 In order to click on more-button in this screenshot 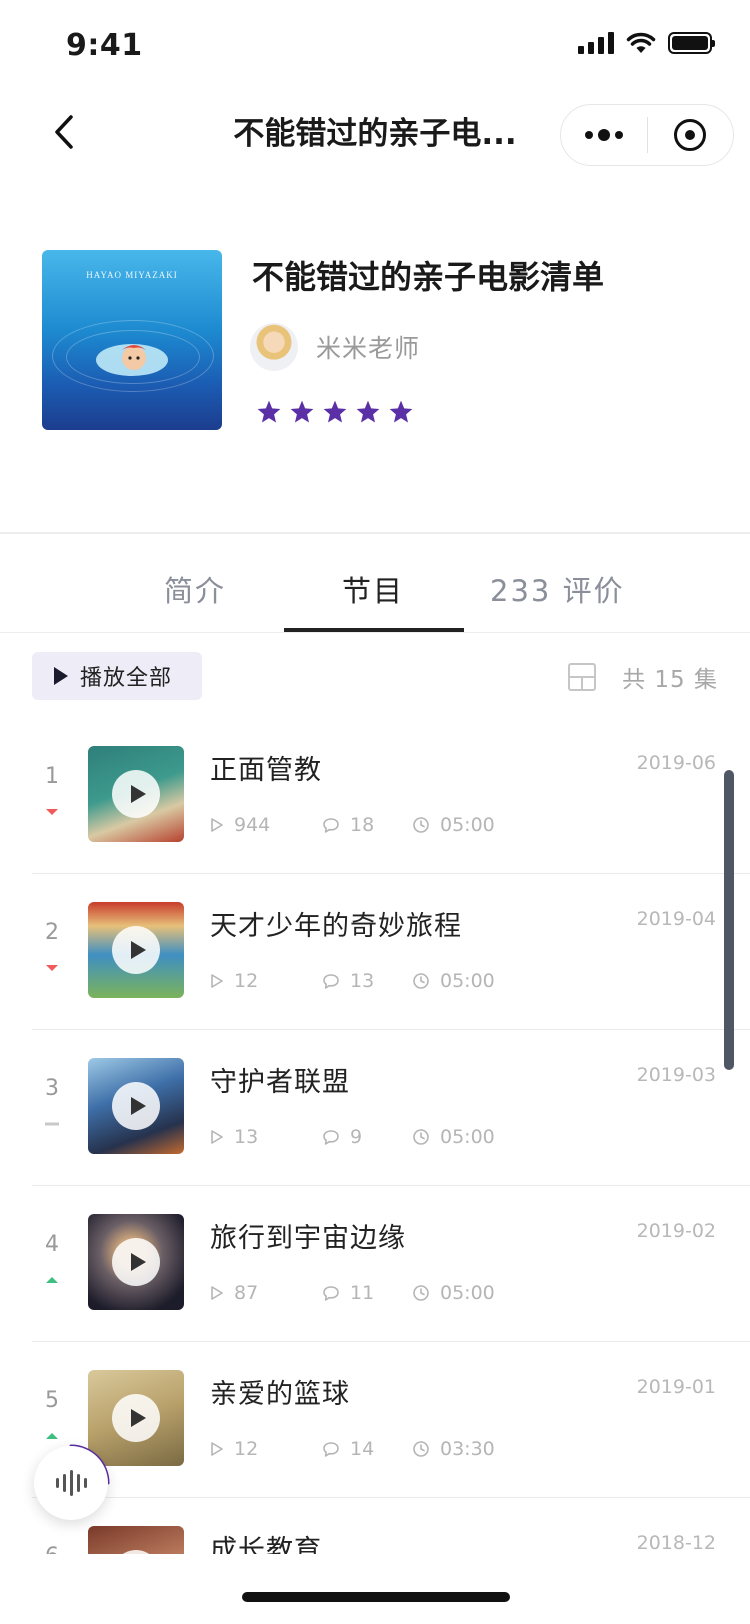, I will do `click(604, 135)`.